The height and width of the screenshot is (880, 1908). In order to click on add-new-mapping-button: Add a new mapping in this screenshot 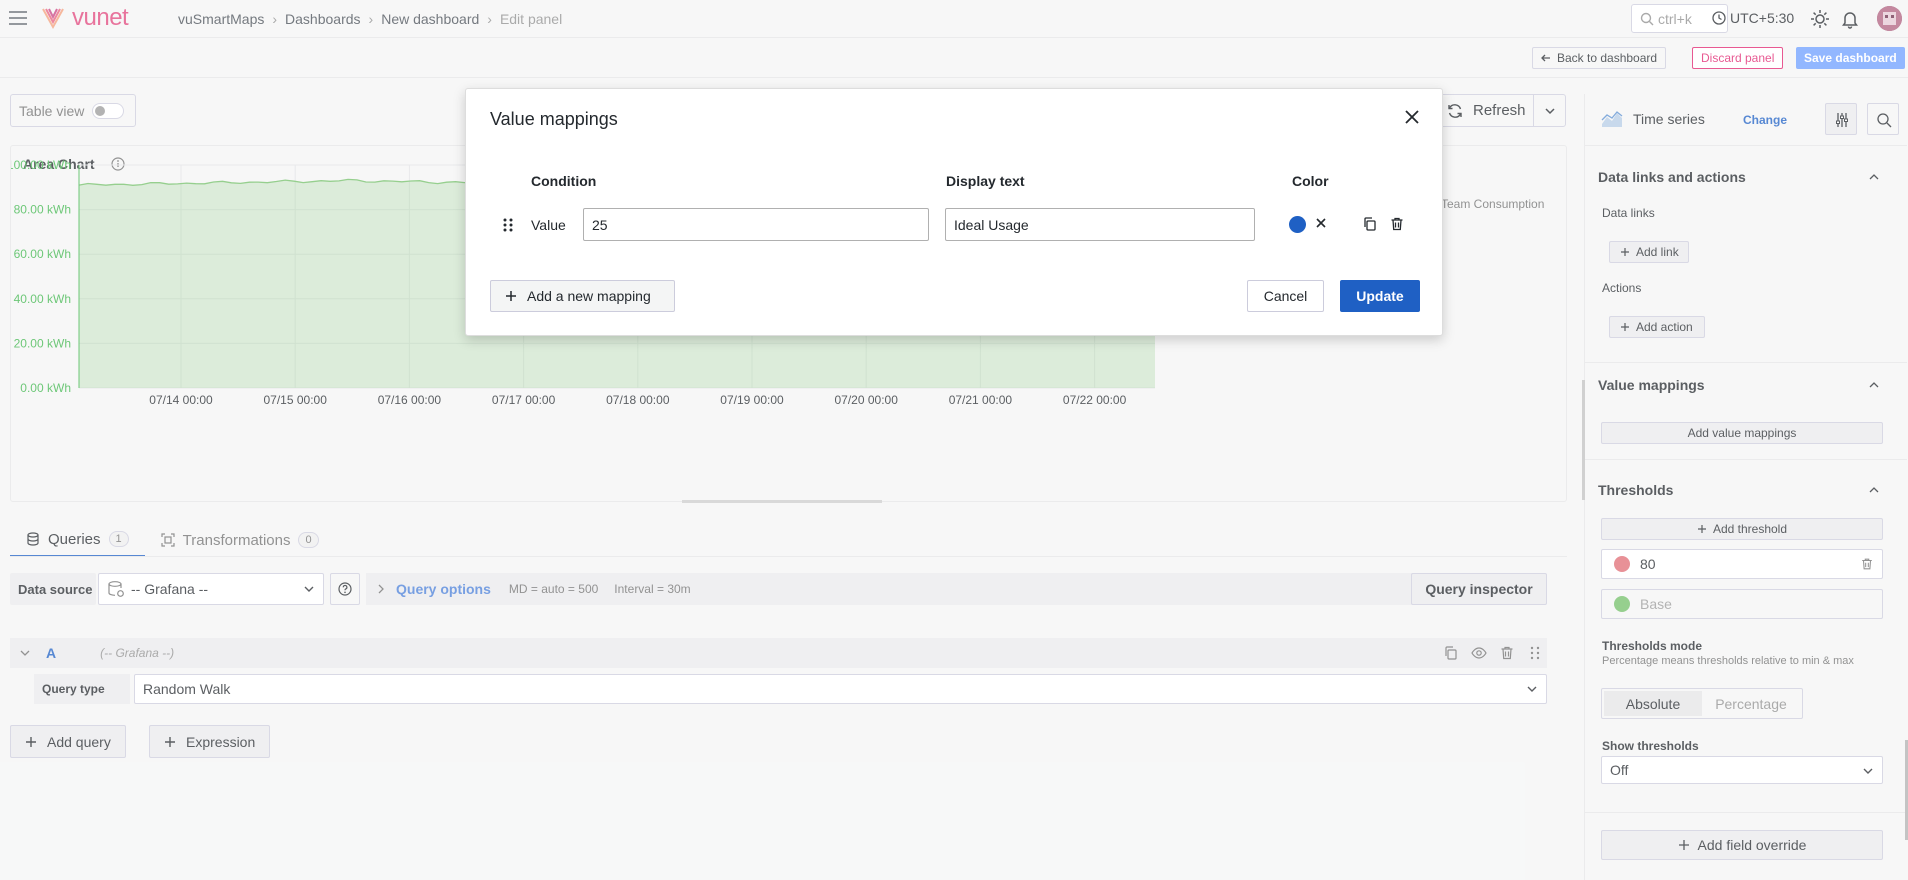, I will do `click(582, 296)`.